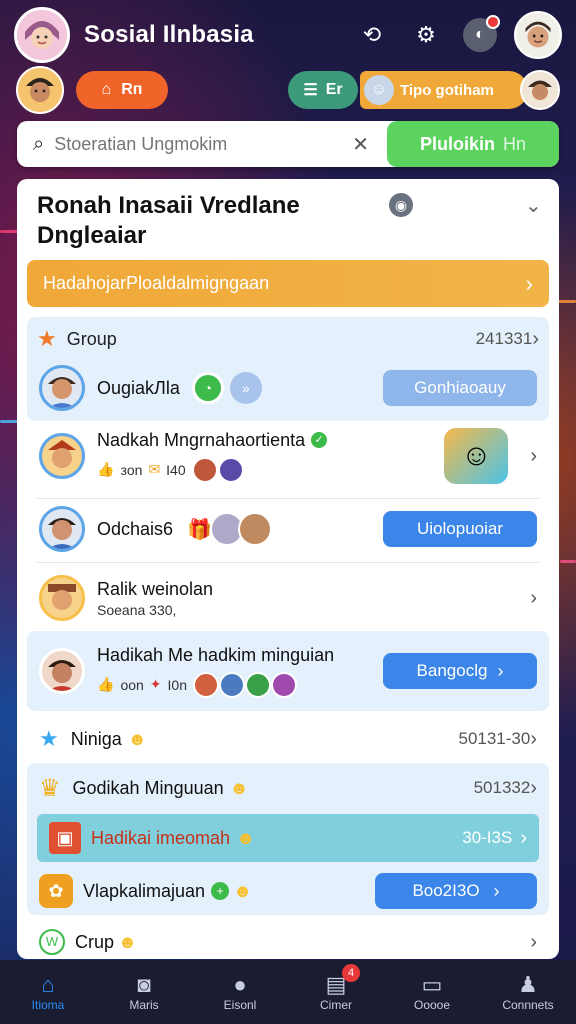 Image resolution: width=576 pixels, height=1024 pixels. I want to click on list-item: W Crup ☻ ›, so click(288, 942).